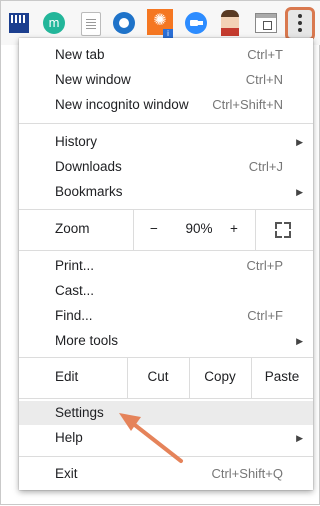 The height and width of the screenshot is (506, 320). What do you see at coordinates (93, 79) in the screenshot?
I see `menu-item-label: New window` at bounding box center [93, 79].